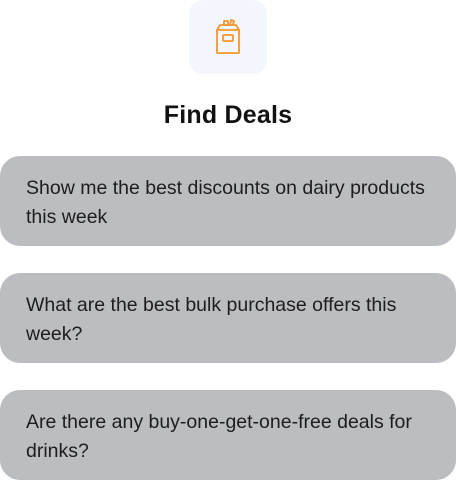 This screenshot has width=456, height=480. I want to click on shopping-bag-icon, so click(228, 36).